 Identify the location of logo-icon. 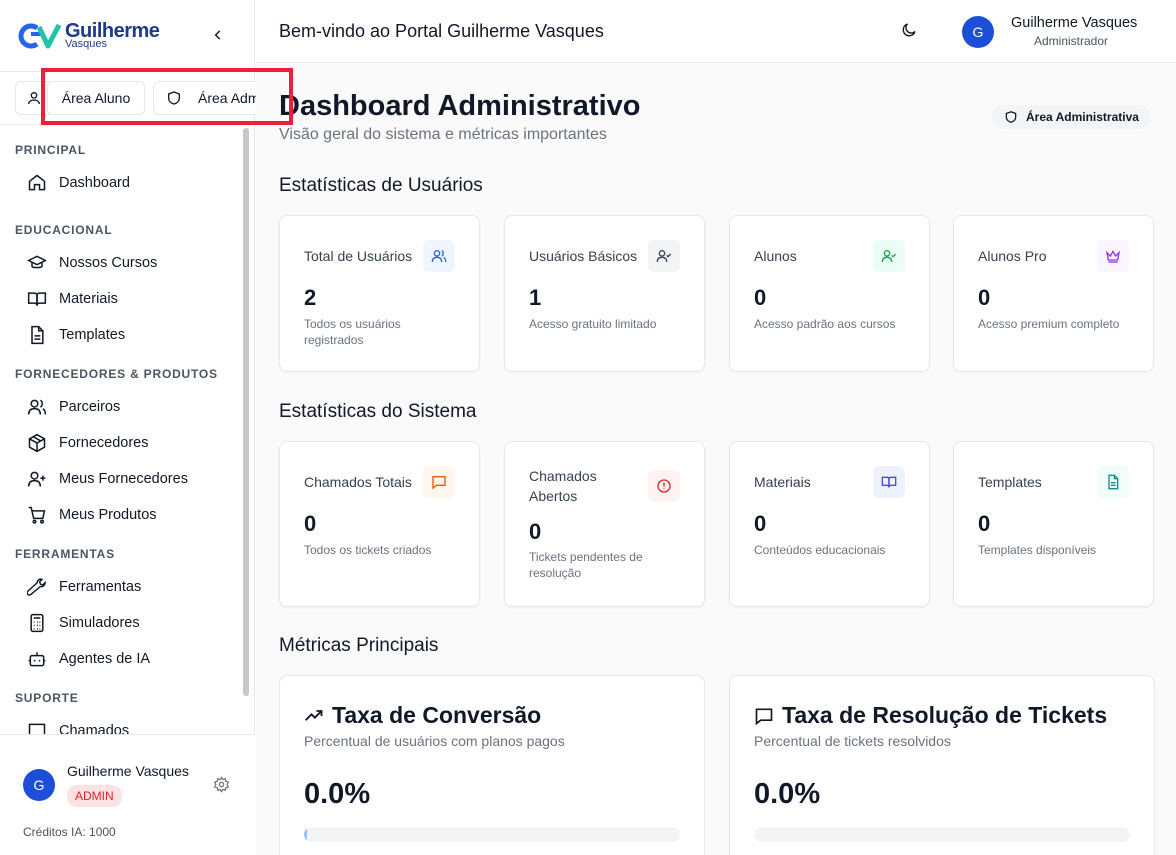
(39, 35).